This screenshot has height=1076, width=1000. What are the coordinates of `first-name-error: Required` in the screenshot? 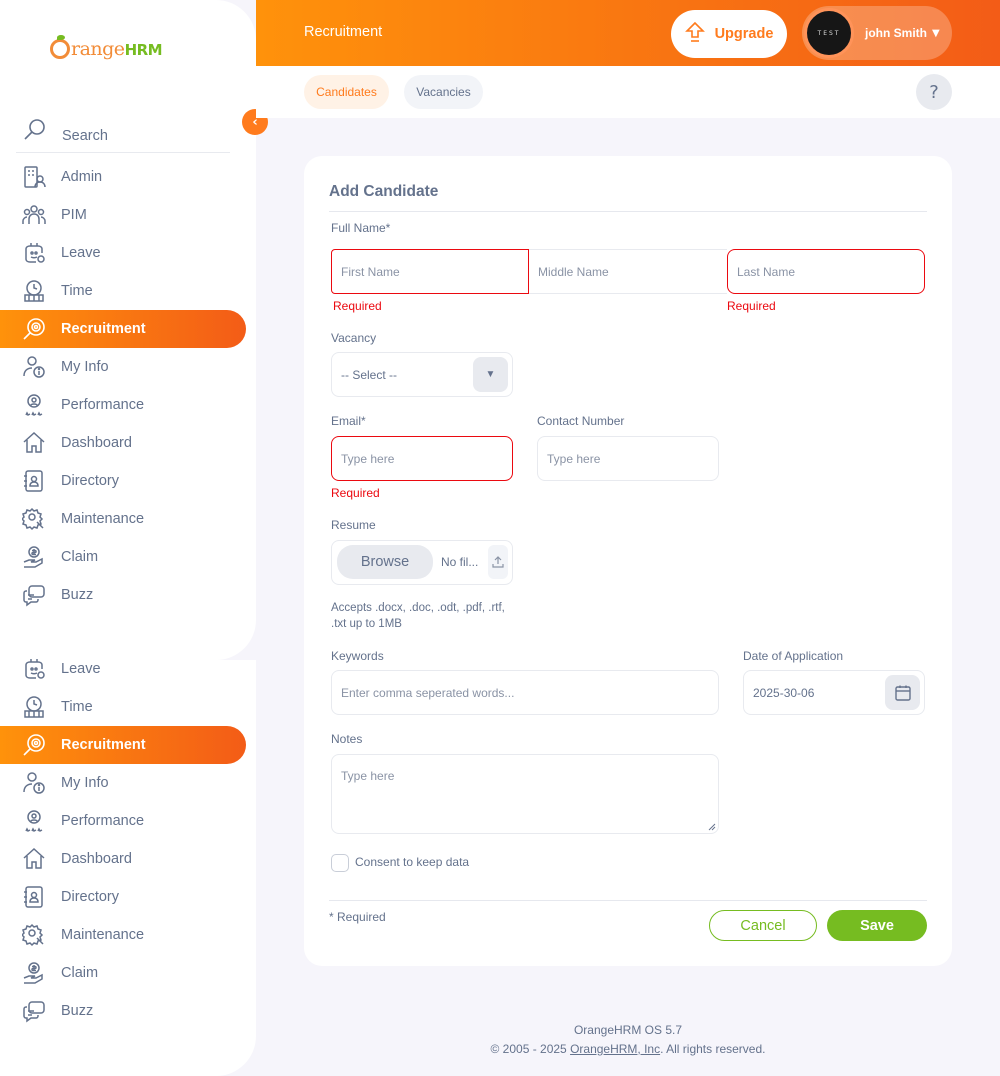 It's located at (357, 306).